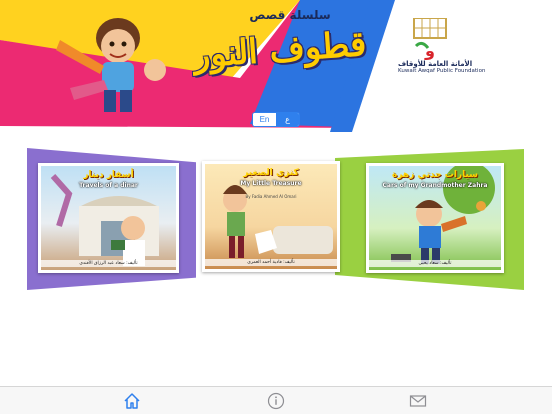 The image size is (552, 414). I want to click on language-toggle: En ع, so click(276, 119).